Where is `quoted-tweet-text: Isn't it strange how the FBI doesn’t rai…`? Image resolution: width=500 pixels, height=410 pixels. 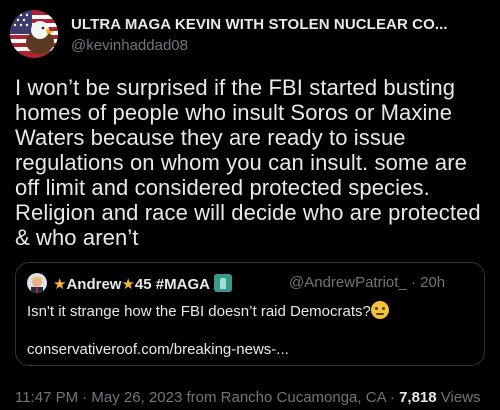 quoted-tweet-text: Isn't it strange how the FBI doesn’t rai… is located at coordinates (252, 310).